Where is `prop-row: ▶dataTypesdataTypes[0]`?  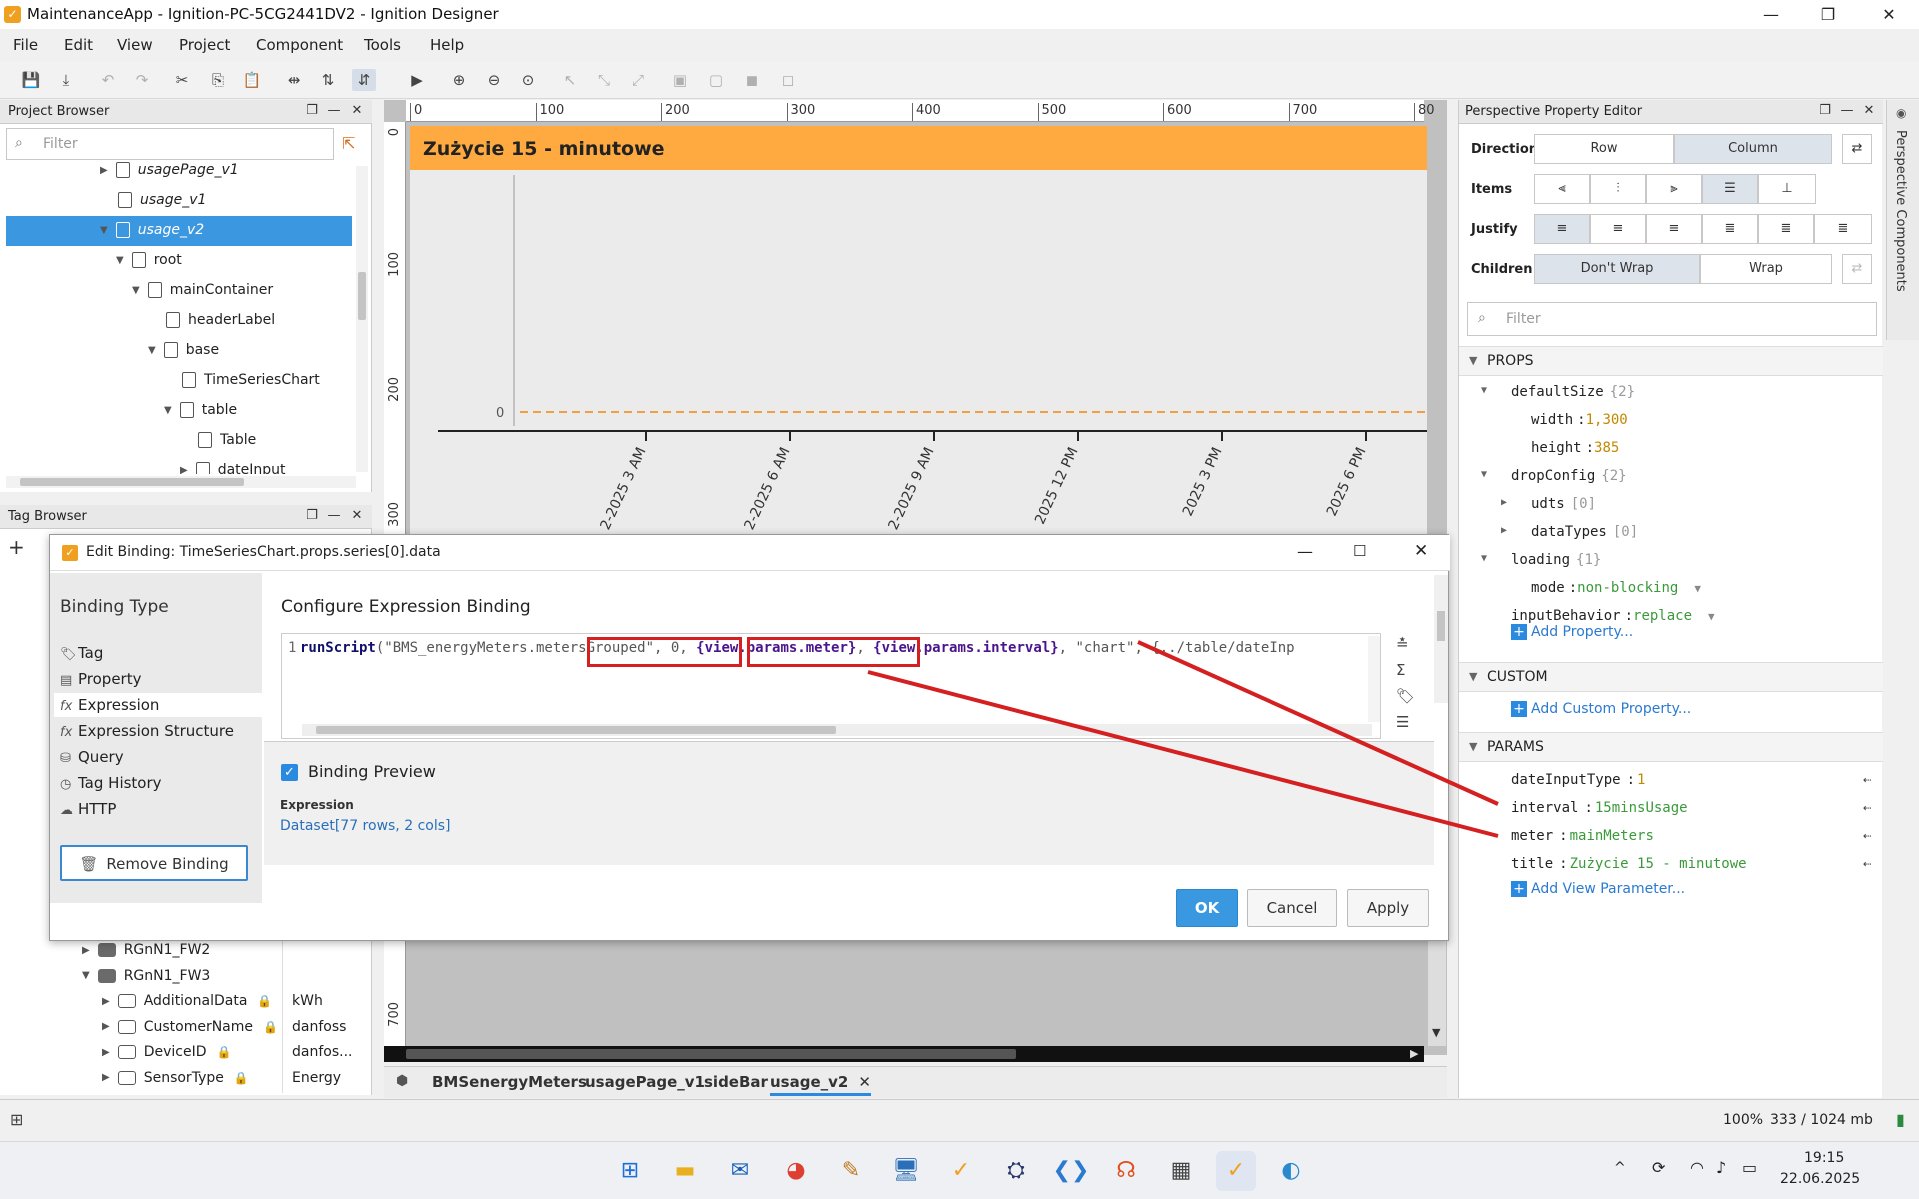
prop-row: ▶dataTypesdataTypes[0] is located at coordinates (1671, 533).